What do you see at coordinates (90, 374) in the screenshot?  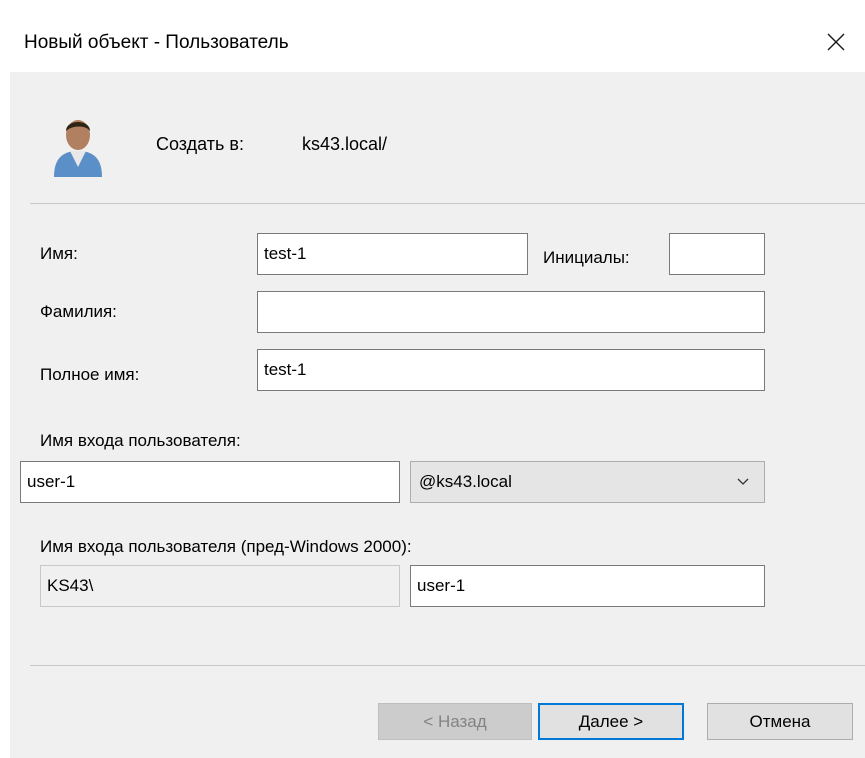 I see `full-name-label: Полное имя:` at bounding box center [90, 374].